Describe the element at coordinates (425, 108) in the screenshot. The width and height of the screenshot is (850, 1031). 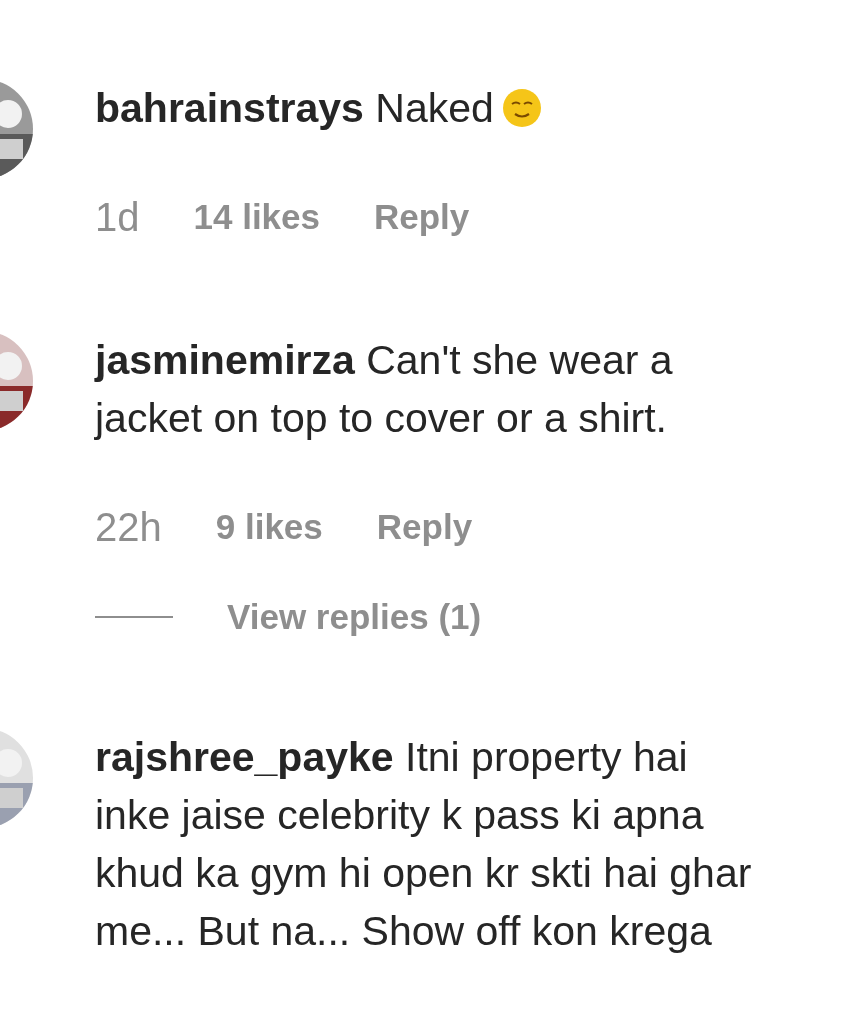
I see `comment-text: bahrainstrays Naked` at that location.